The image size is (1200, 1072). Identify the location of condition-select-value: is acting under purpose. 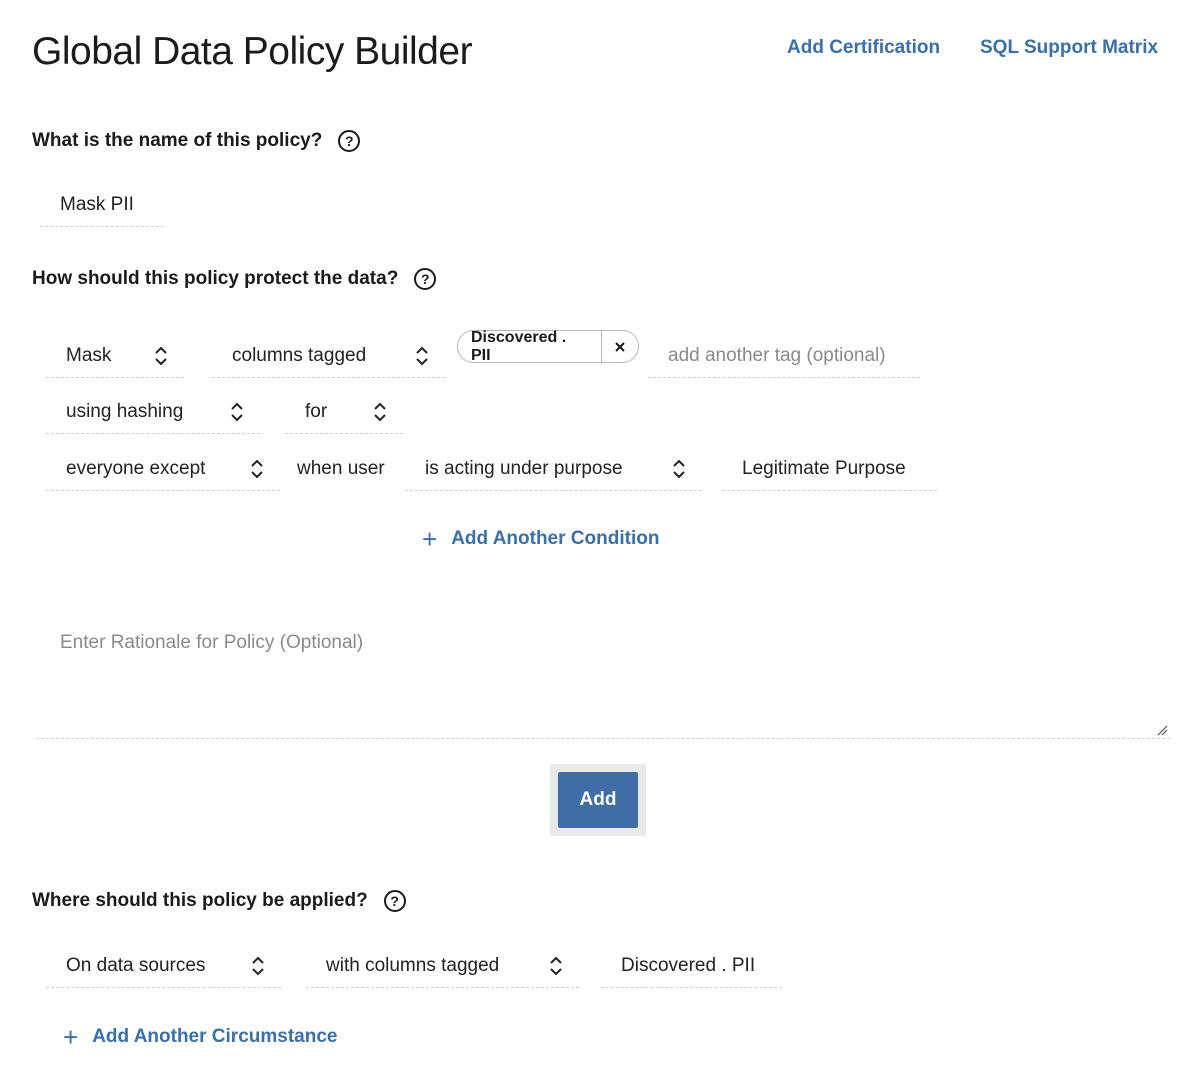
(524, 468).